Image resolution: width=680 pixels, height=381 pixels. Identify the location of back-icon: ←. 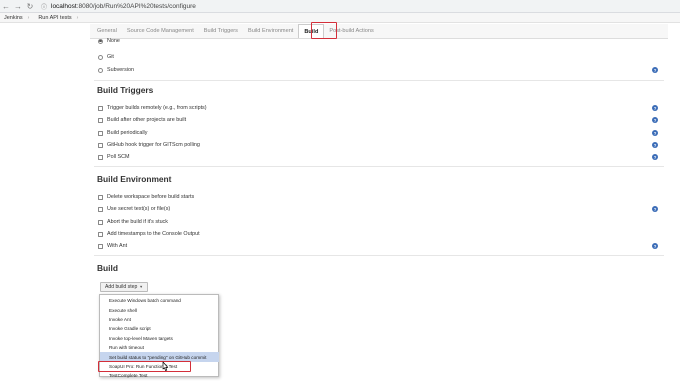
(6, 6).